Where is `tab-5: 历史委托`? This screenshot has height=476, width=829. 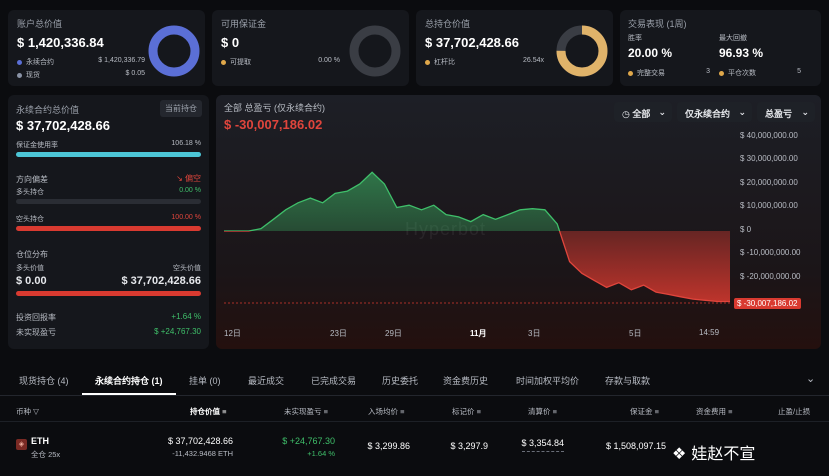
tab-5: 历史委托 is located at coordinates (400, 380).